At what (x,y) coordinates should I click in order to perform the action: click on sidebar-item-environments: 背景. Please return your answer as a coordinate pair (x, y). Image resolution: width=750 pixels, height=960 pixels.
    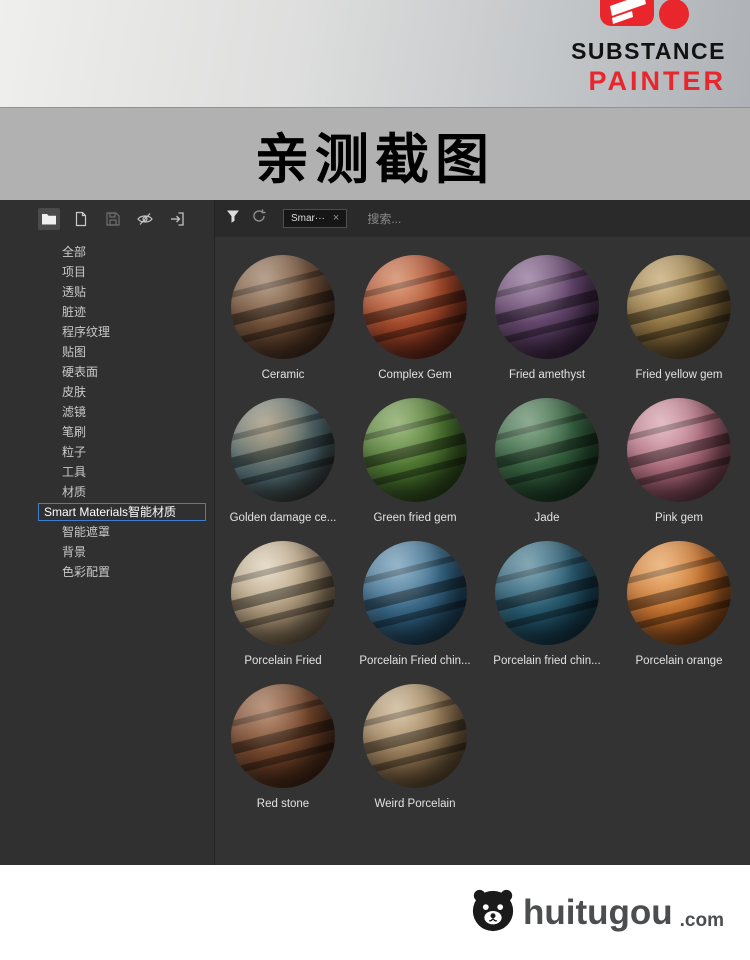
    Looking at the image, I should click on (107, 552).